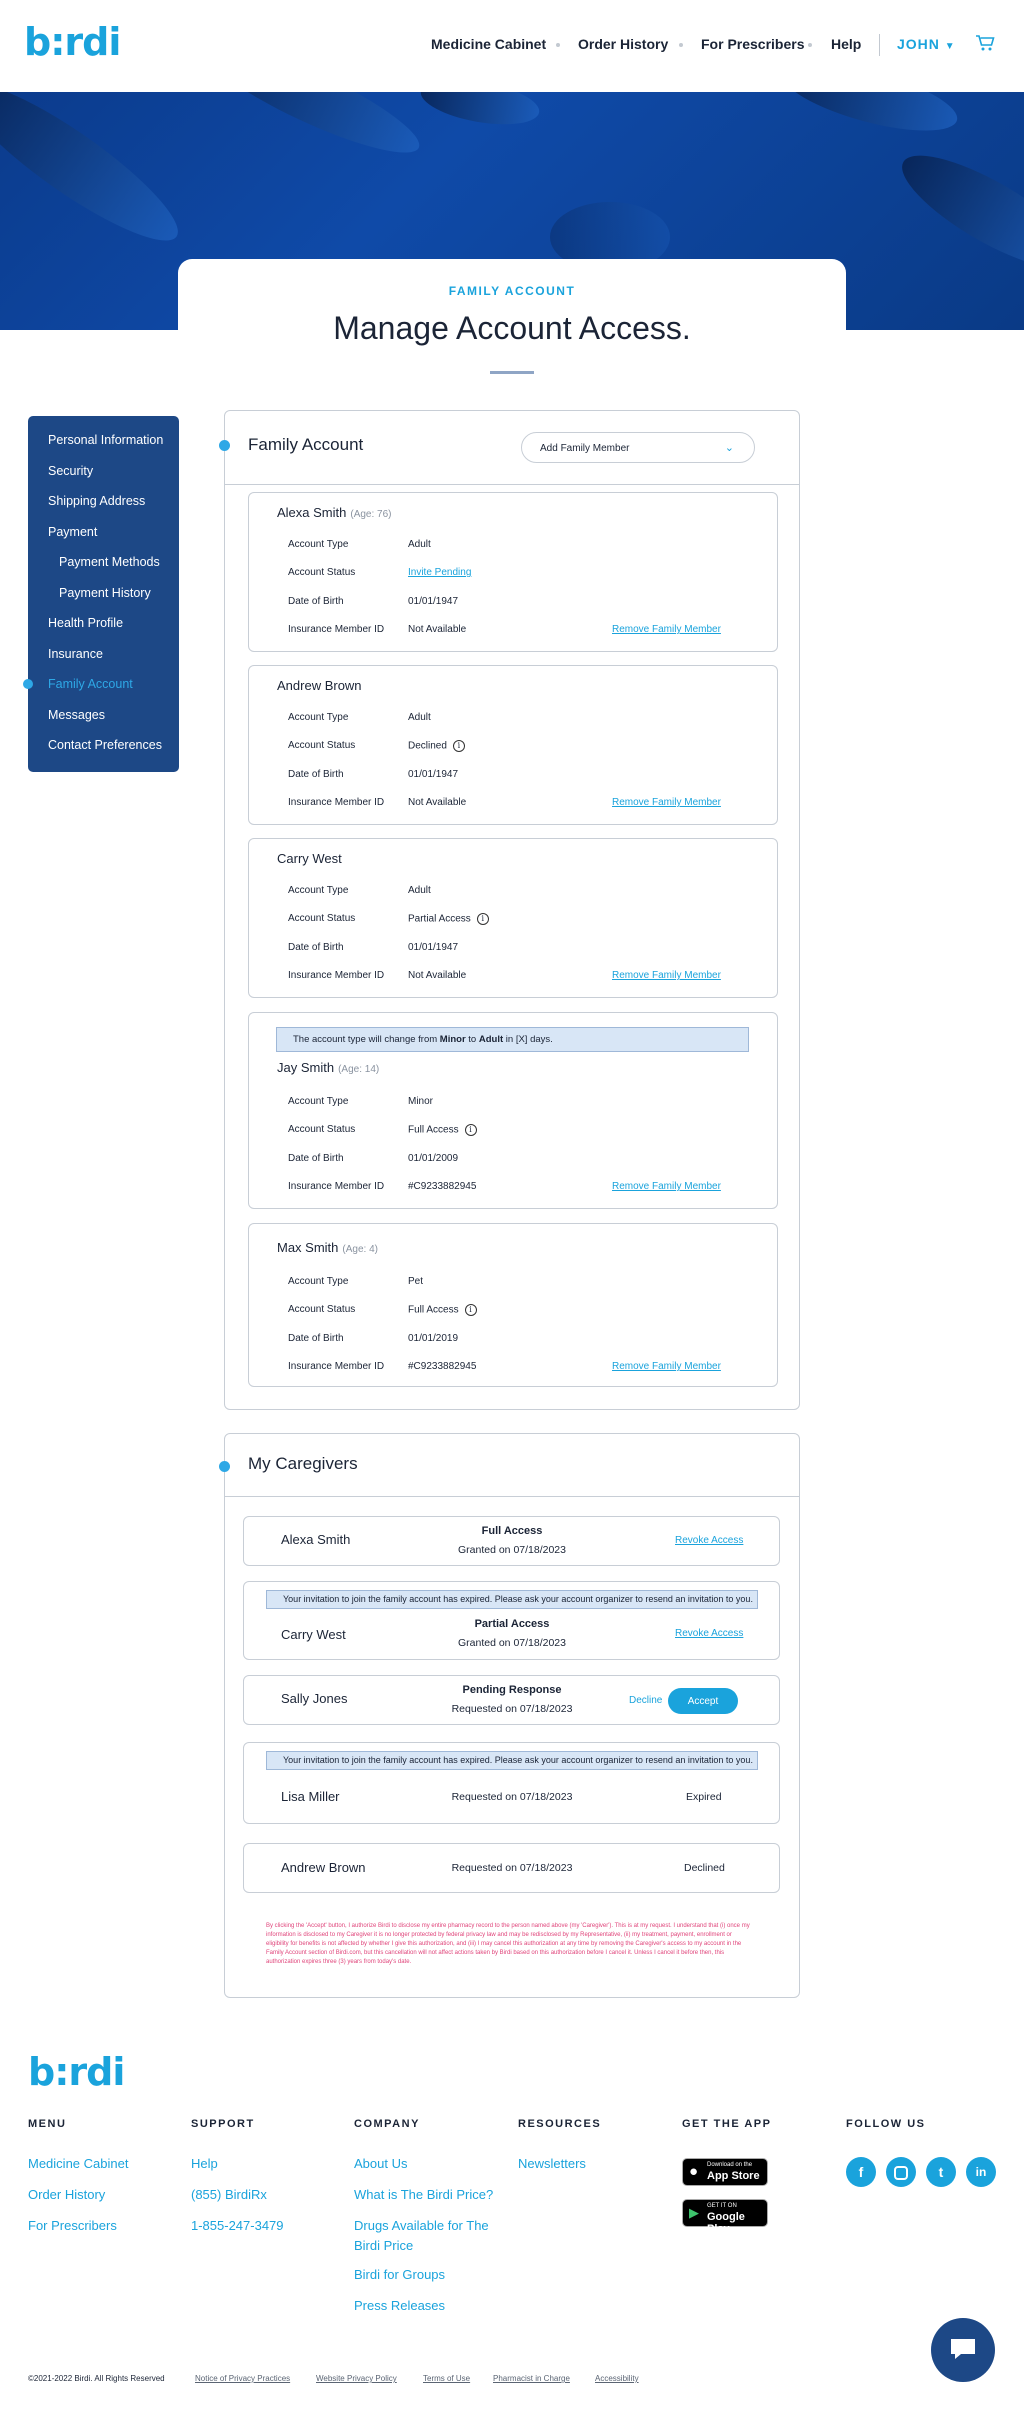 Image resolution: width=1024 pixels, height=2412 pixels. What do you see at coordinates (310, 1796) in the screenshot?
I see `caregiver-name: Lisa Miller` at bounding box center [310, 1796].